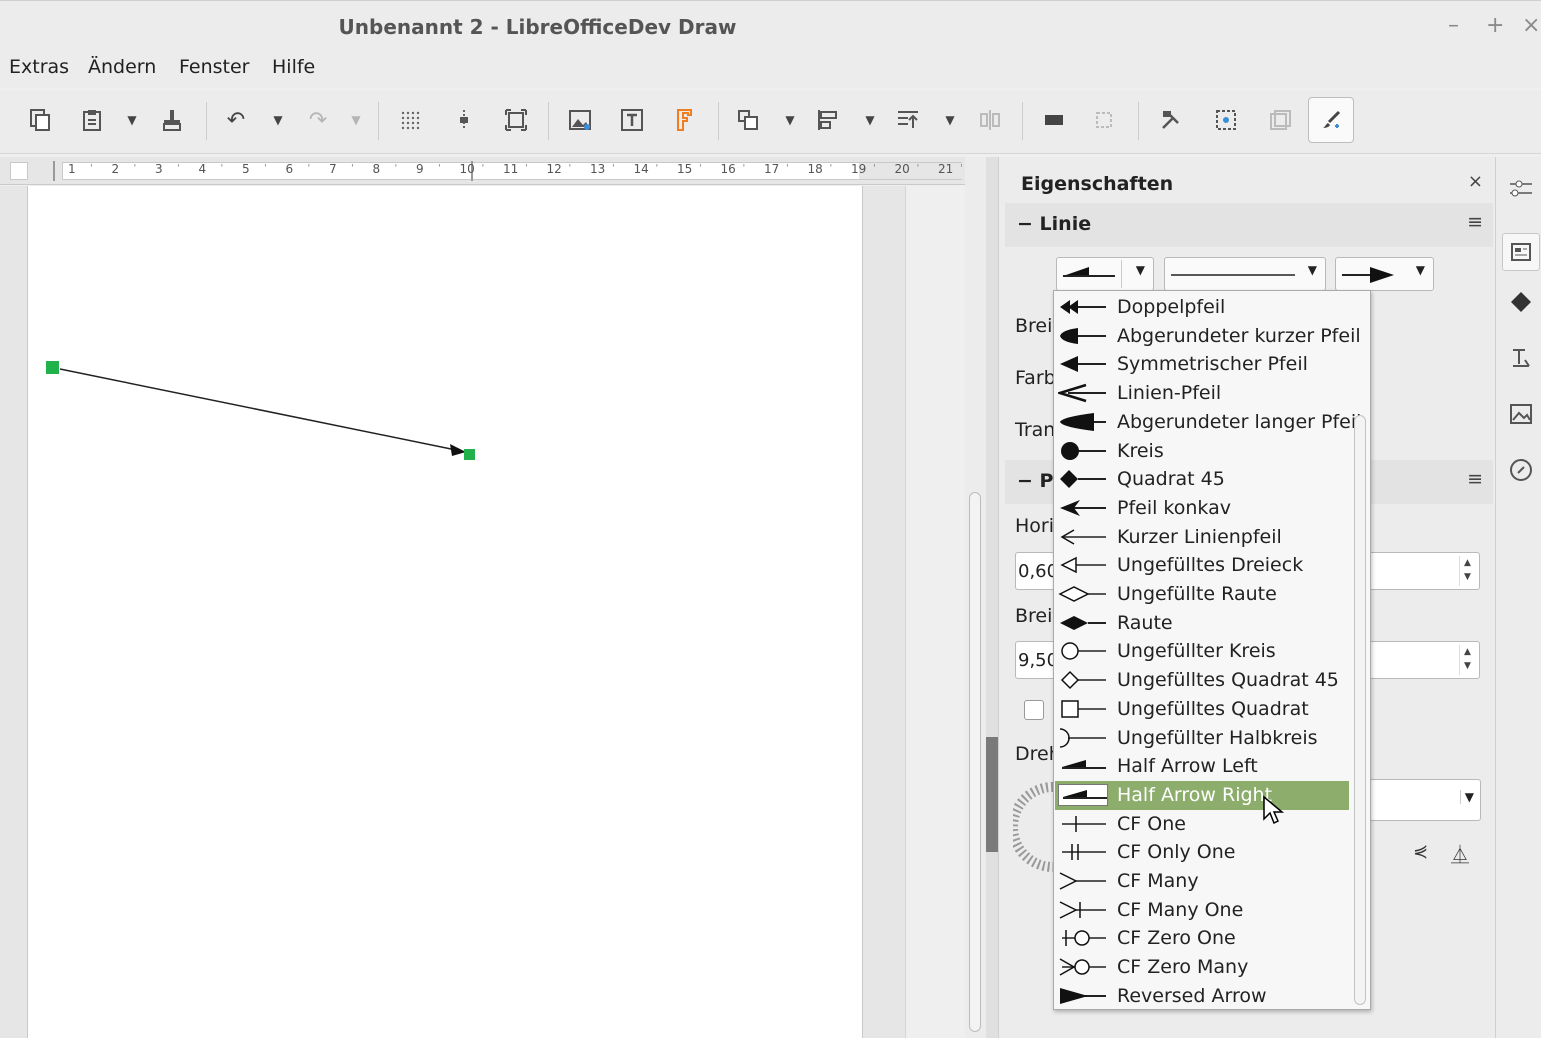 Image resolution: width=1541 pixels, height=1038 pixels. What do you see at coordinates (1208, 422) in the screenshot?
I see `arrow-style-option: Abgerundeter langer Pfeil` at bounding box center [1208, 422].